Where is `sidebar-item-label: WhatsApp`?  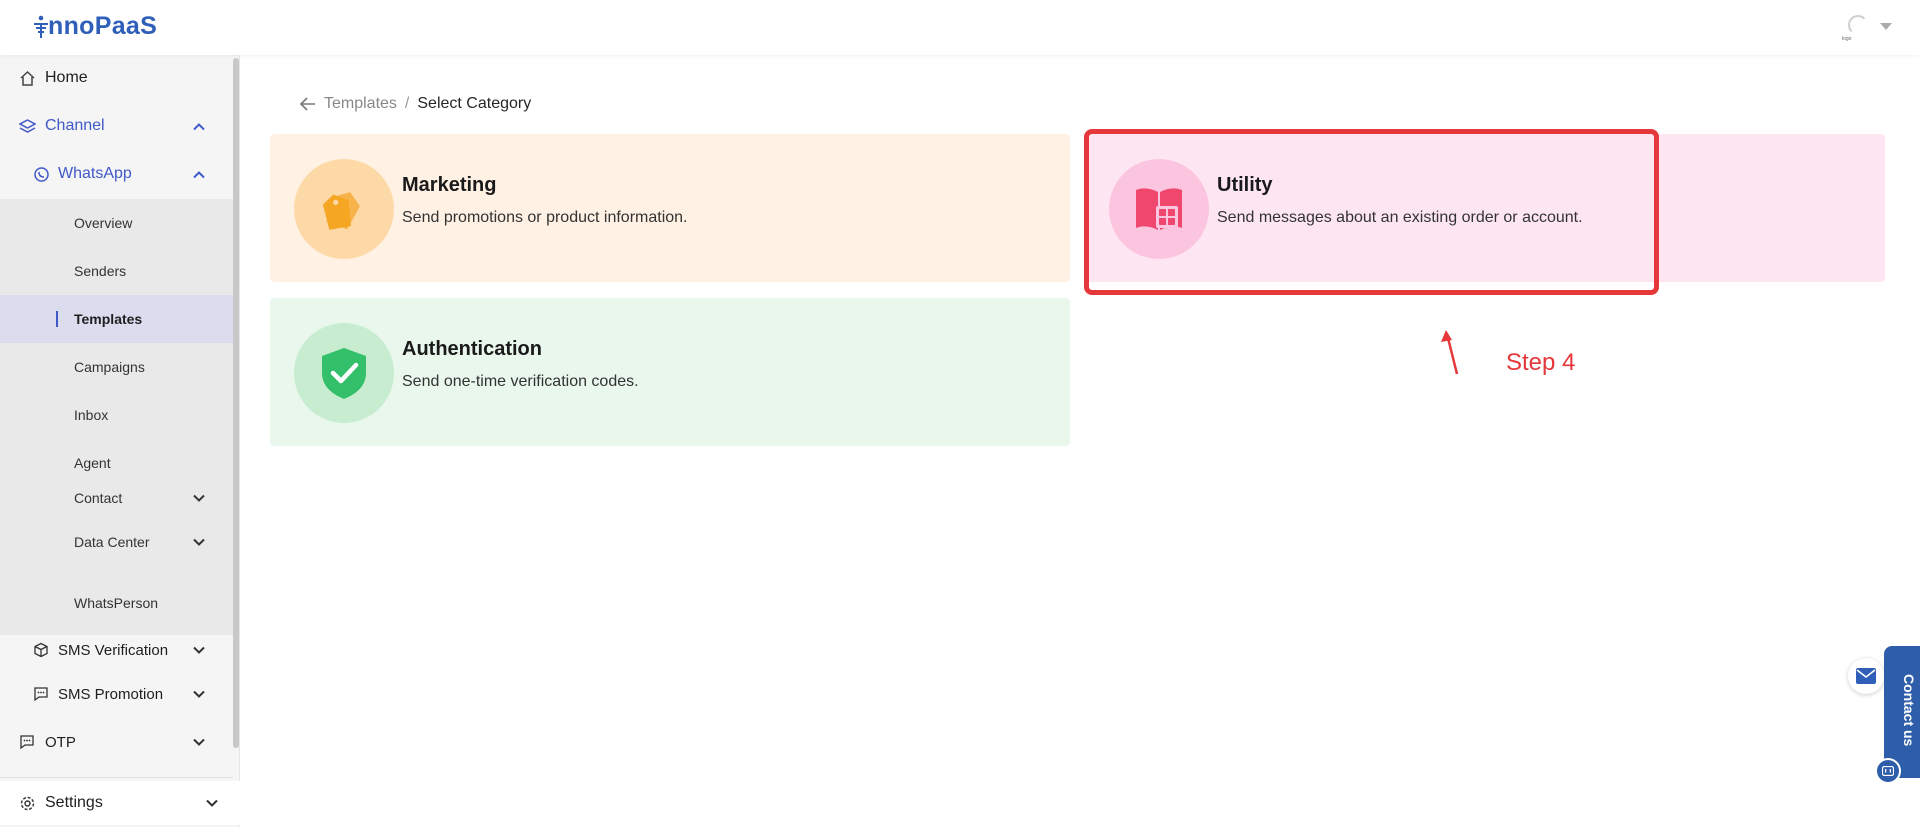 sidebar-item-label: WhatsApp is located at coordinates (95, 173).